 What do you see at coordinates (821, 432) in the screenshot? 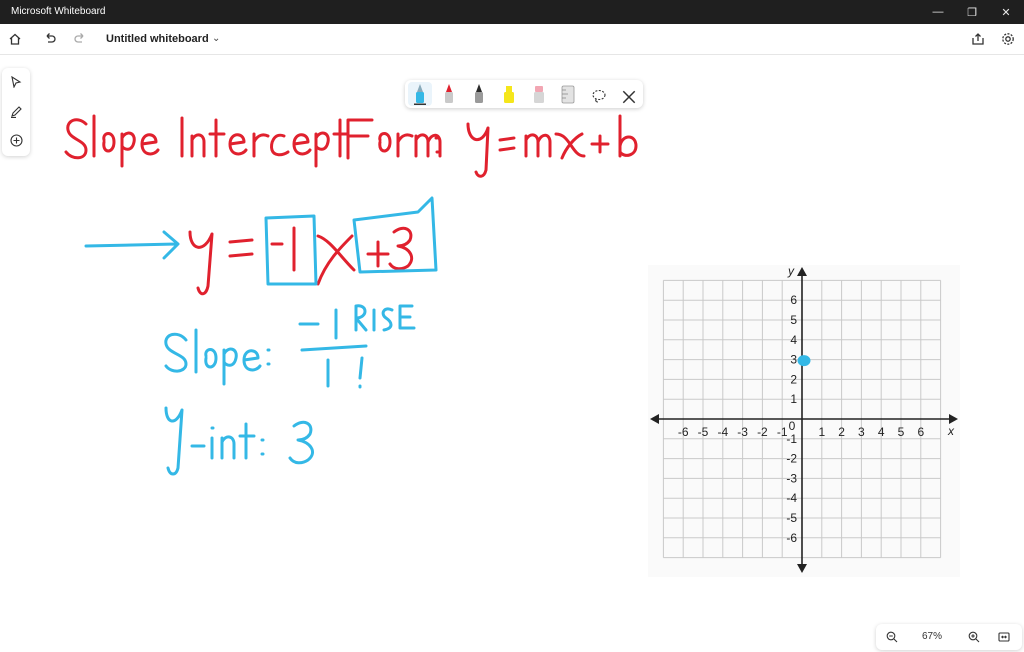
I see `x-tick-label: 1` at bounding box center [821, 432].